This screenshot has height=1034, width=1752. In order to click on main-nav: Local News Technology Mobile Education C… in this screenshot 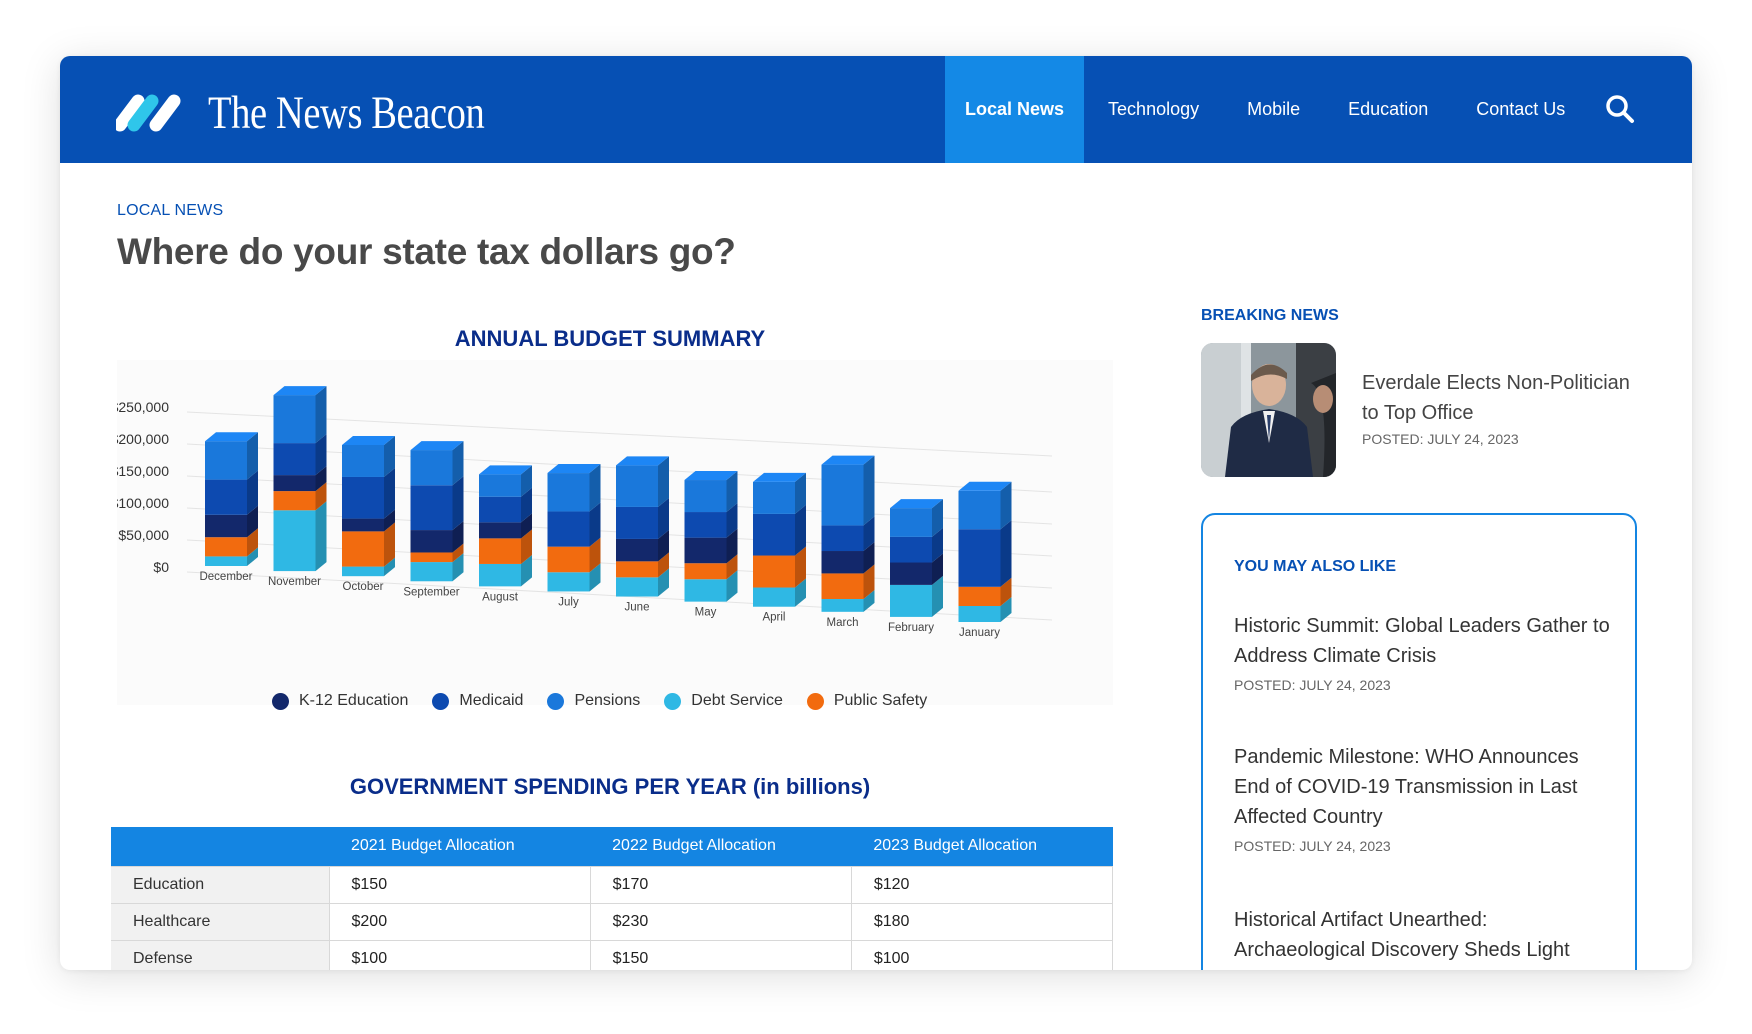, I will do `click(1267, 109)`.